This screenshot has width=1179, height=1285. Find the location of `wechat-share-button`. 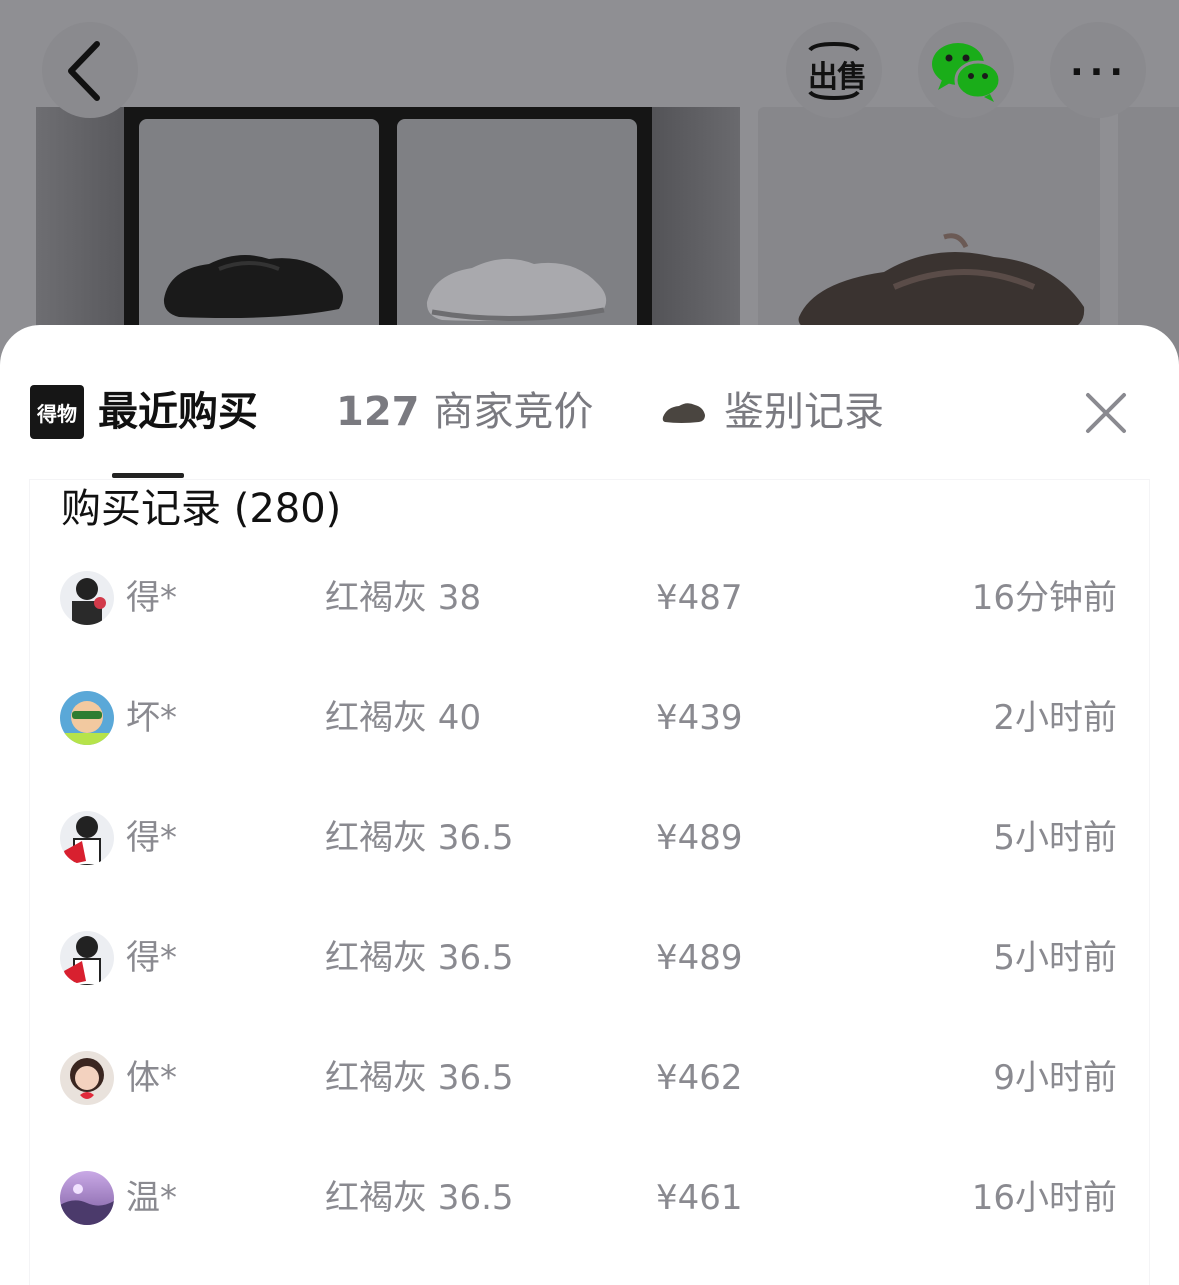

wechat-share-button is located at coordinates (966, 70).